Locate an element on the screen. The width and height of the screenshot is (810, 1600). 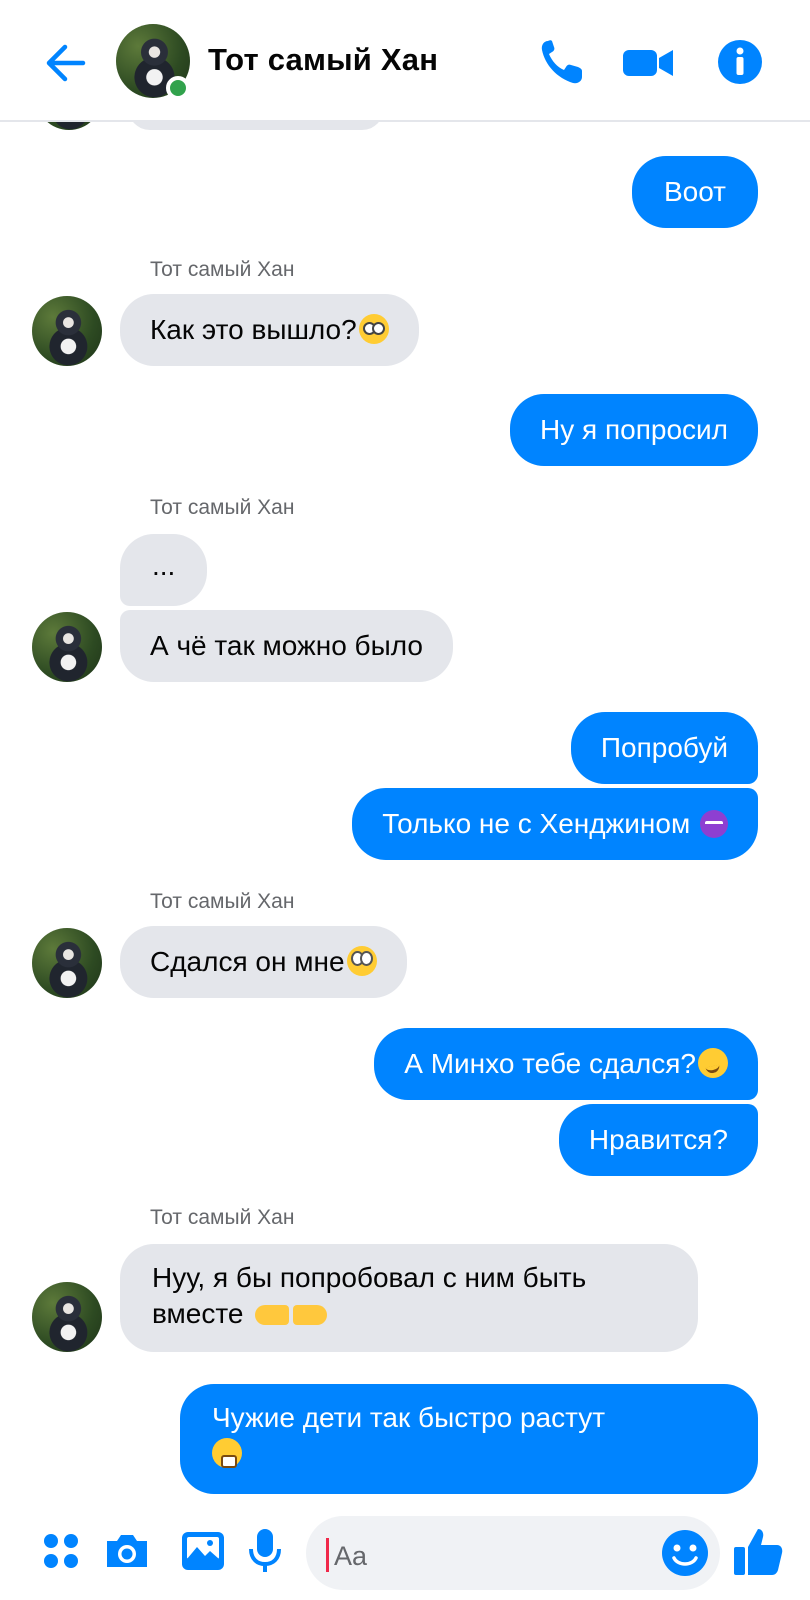
angry-devil-icon is located at coordinates (714, 824).